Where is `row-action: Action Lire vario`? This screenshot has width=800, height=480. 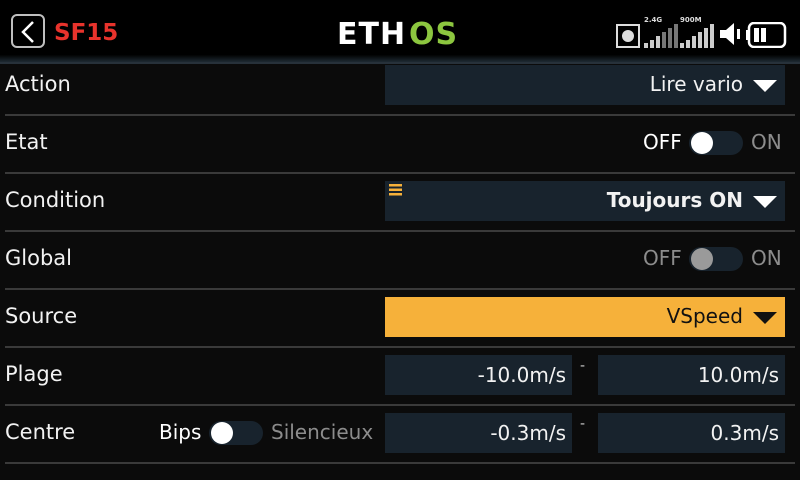
row-action: Action Lire vario is located at coordinates (400, 85).